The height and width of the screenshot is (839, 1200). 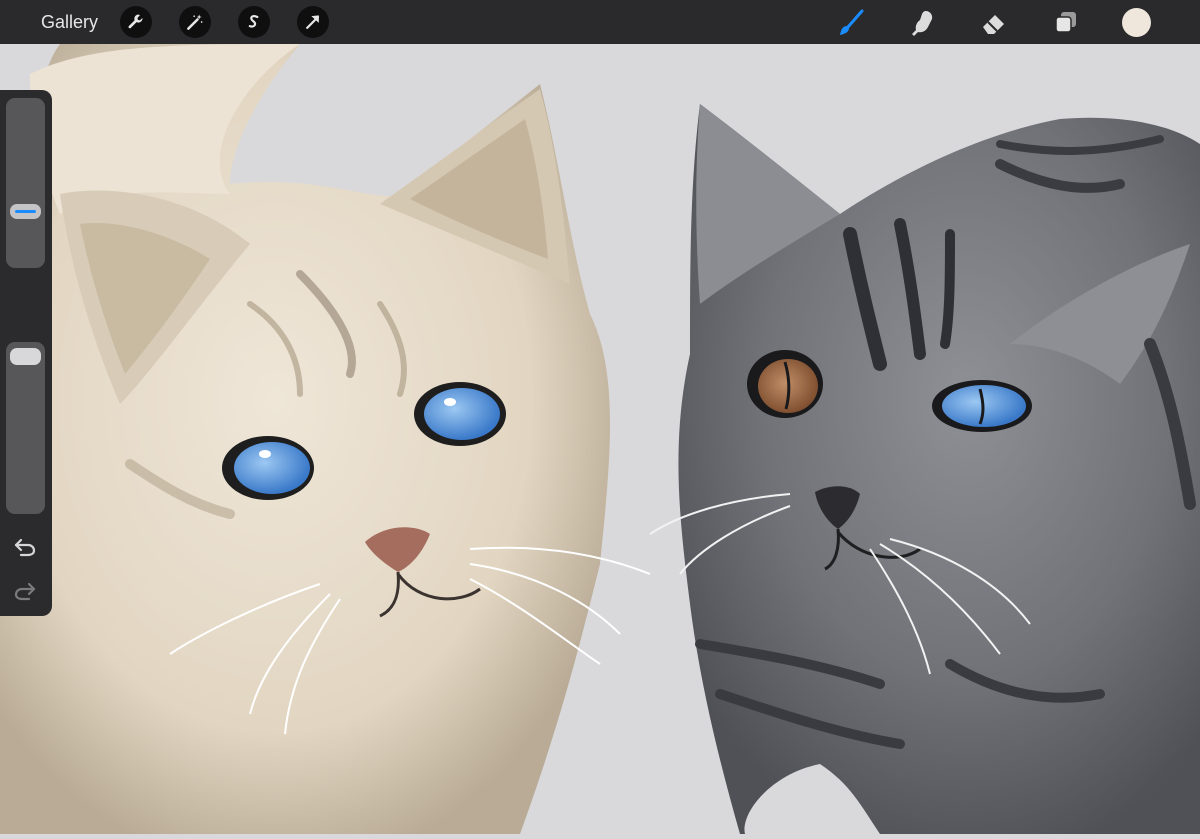 I want to click on redo-arrow-icon, so click(x=25, y=591).